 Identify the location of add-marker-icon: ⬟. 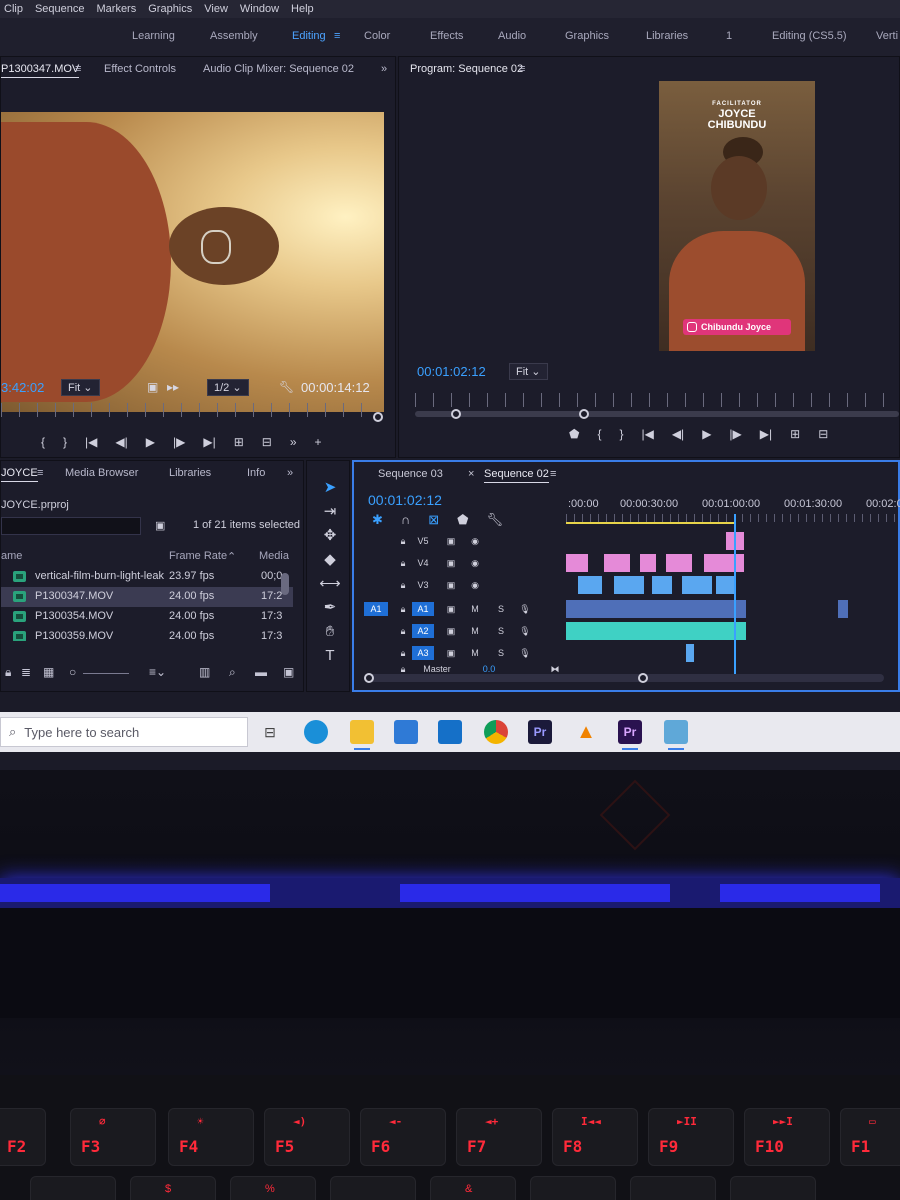
(574, 434).